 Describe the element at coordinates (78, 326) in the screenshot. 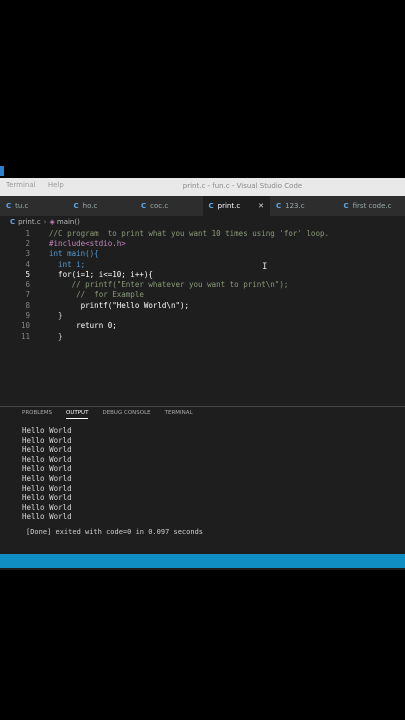

I see `line-text: return 0;` at that location.